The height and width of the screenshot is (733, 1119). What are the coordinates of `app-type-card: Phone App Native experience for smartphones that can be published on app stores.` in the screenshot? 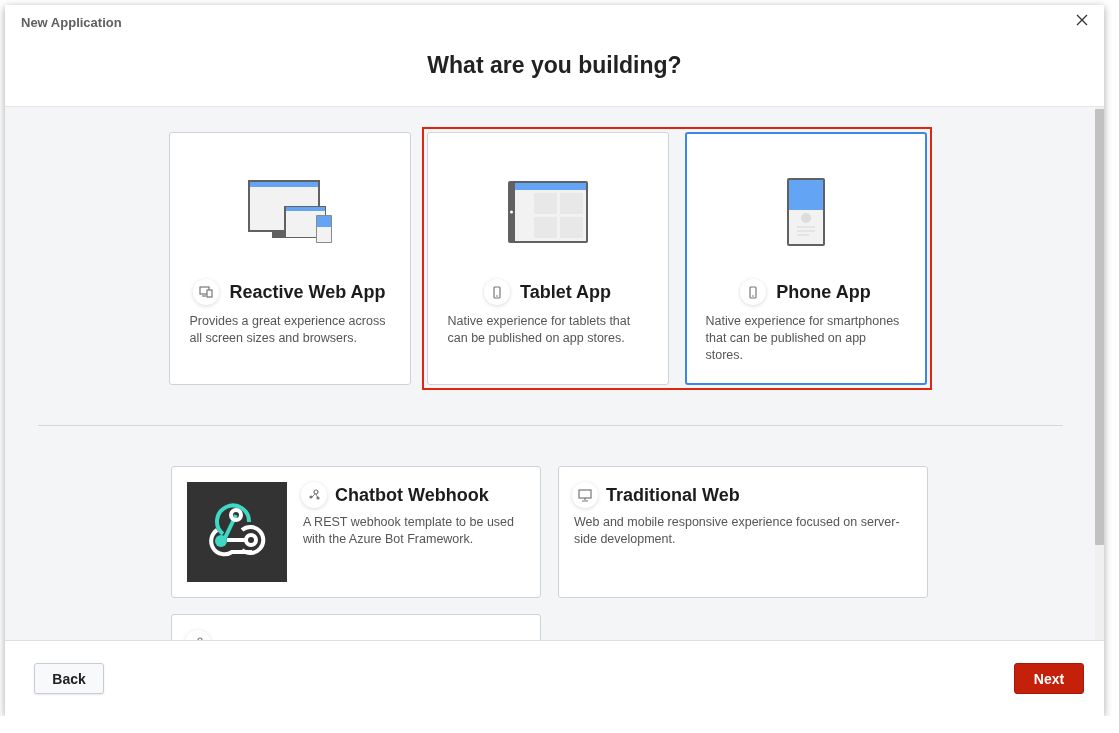 It's located at (805, 258).